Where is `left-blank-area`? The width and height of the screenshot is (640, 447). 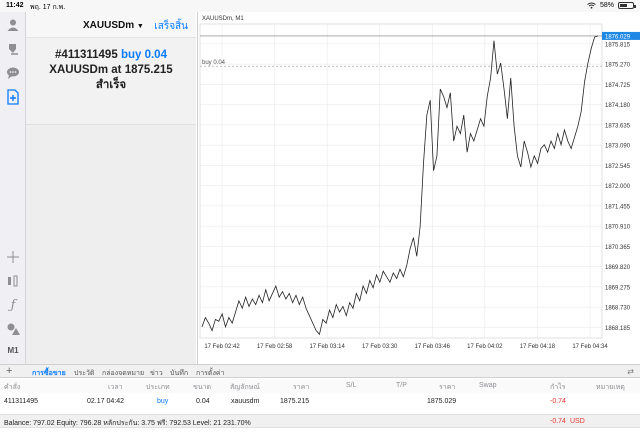
left-blank-area is located at coordinates (111, 244).